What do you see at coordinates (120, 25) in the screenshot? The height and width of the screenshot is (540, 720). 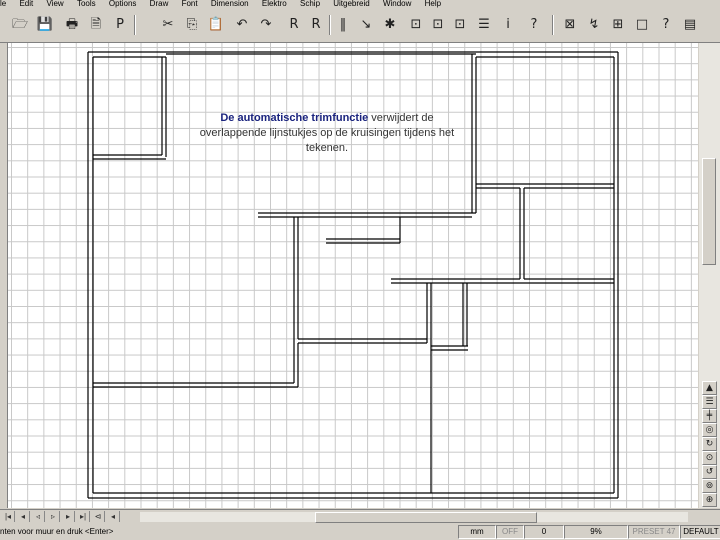 I see `page-setup-icon: P` at bounding box center [120, 25].